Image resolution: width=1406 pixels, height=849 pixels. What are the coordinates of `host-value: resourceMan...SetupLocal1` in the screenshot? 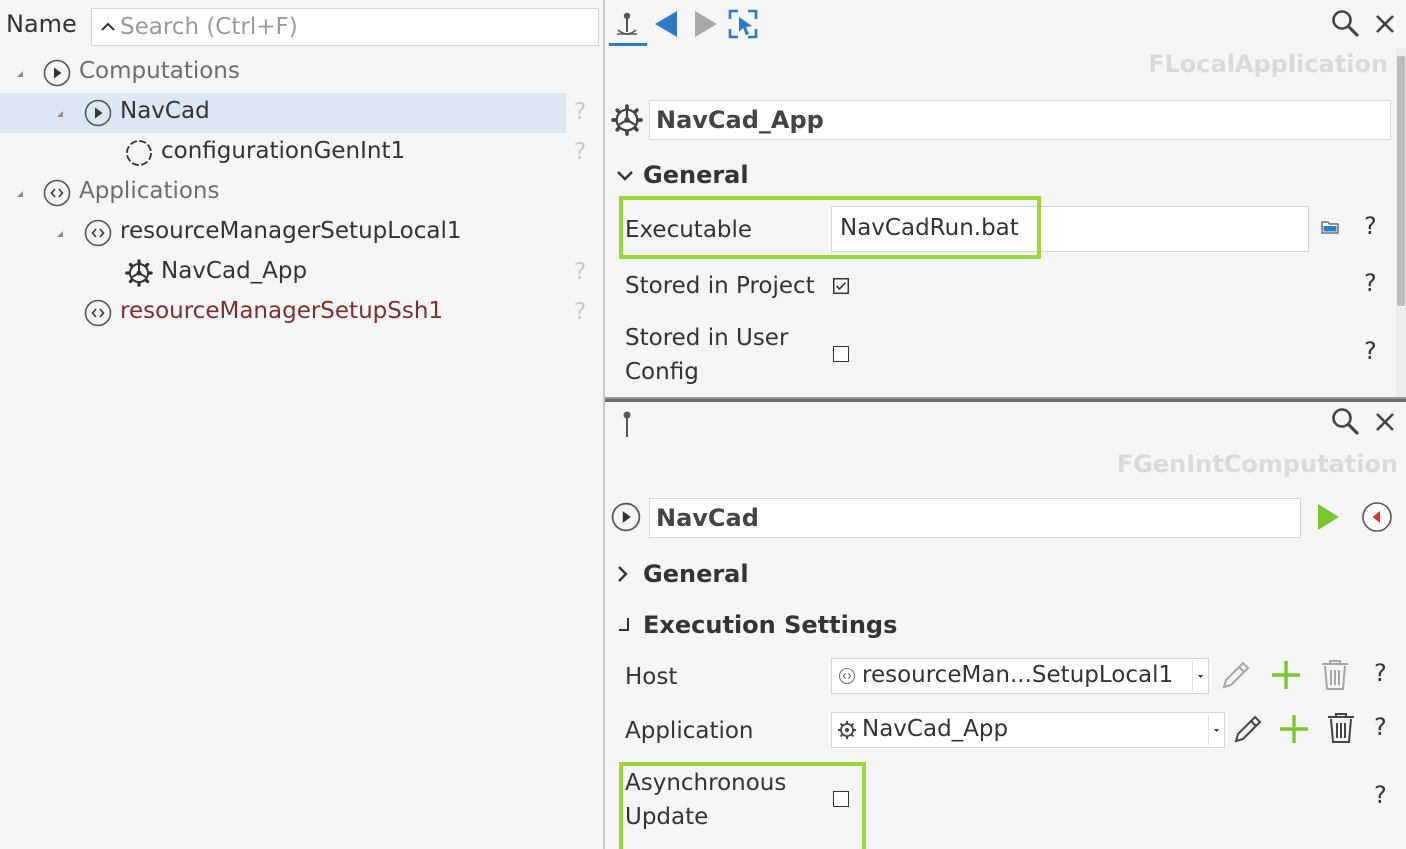 It's located at (1018, 675).